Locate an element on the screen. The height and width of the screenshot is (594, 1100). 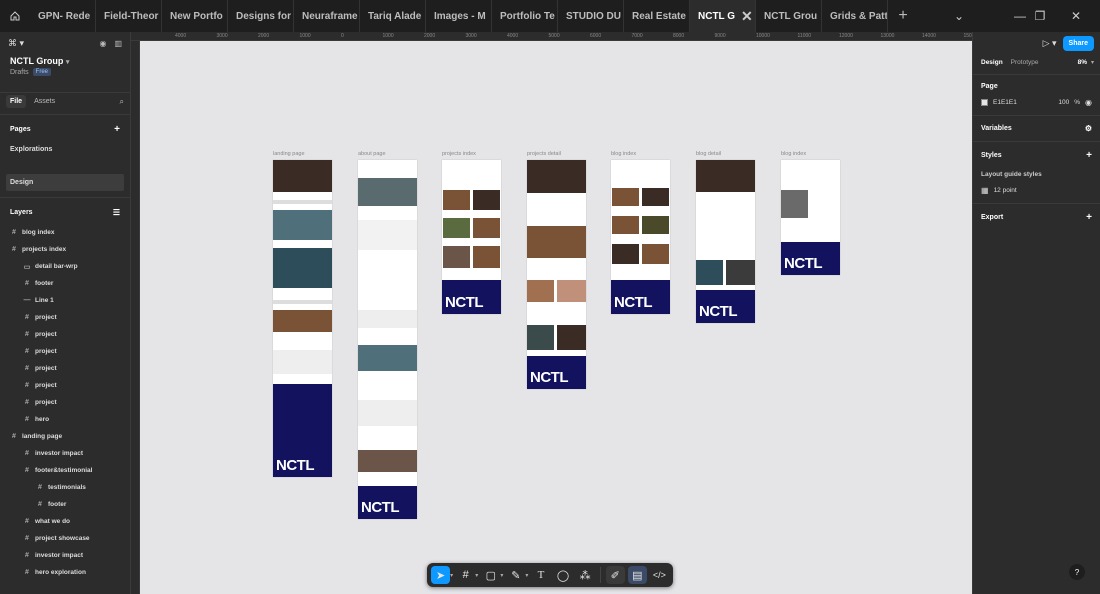
ruler-tick: 0 is located at coordinates (342, 36).